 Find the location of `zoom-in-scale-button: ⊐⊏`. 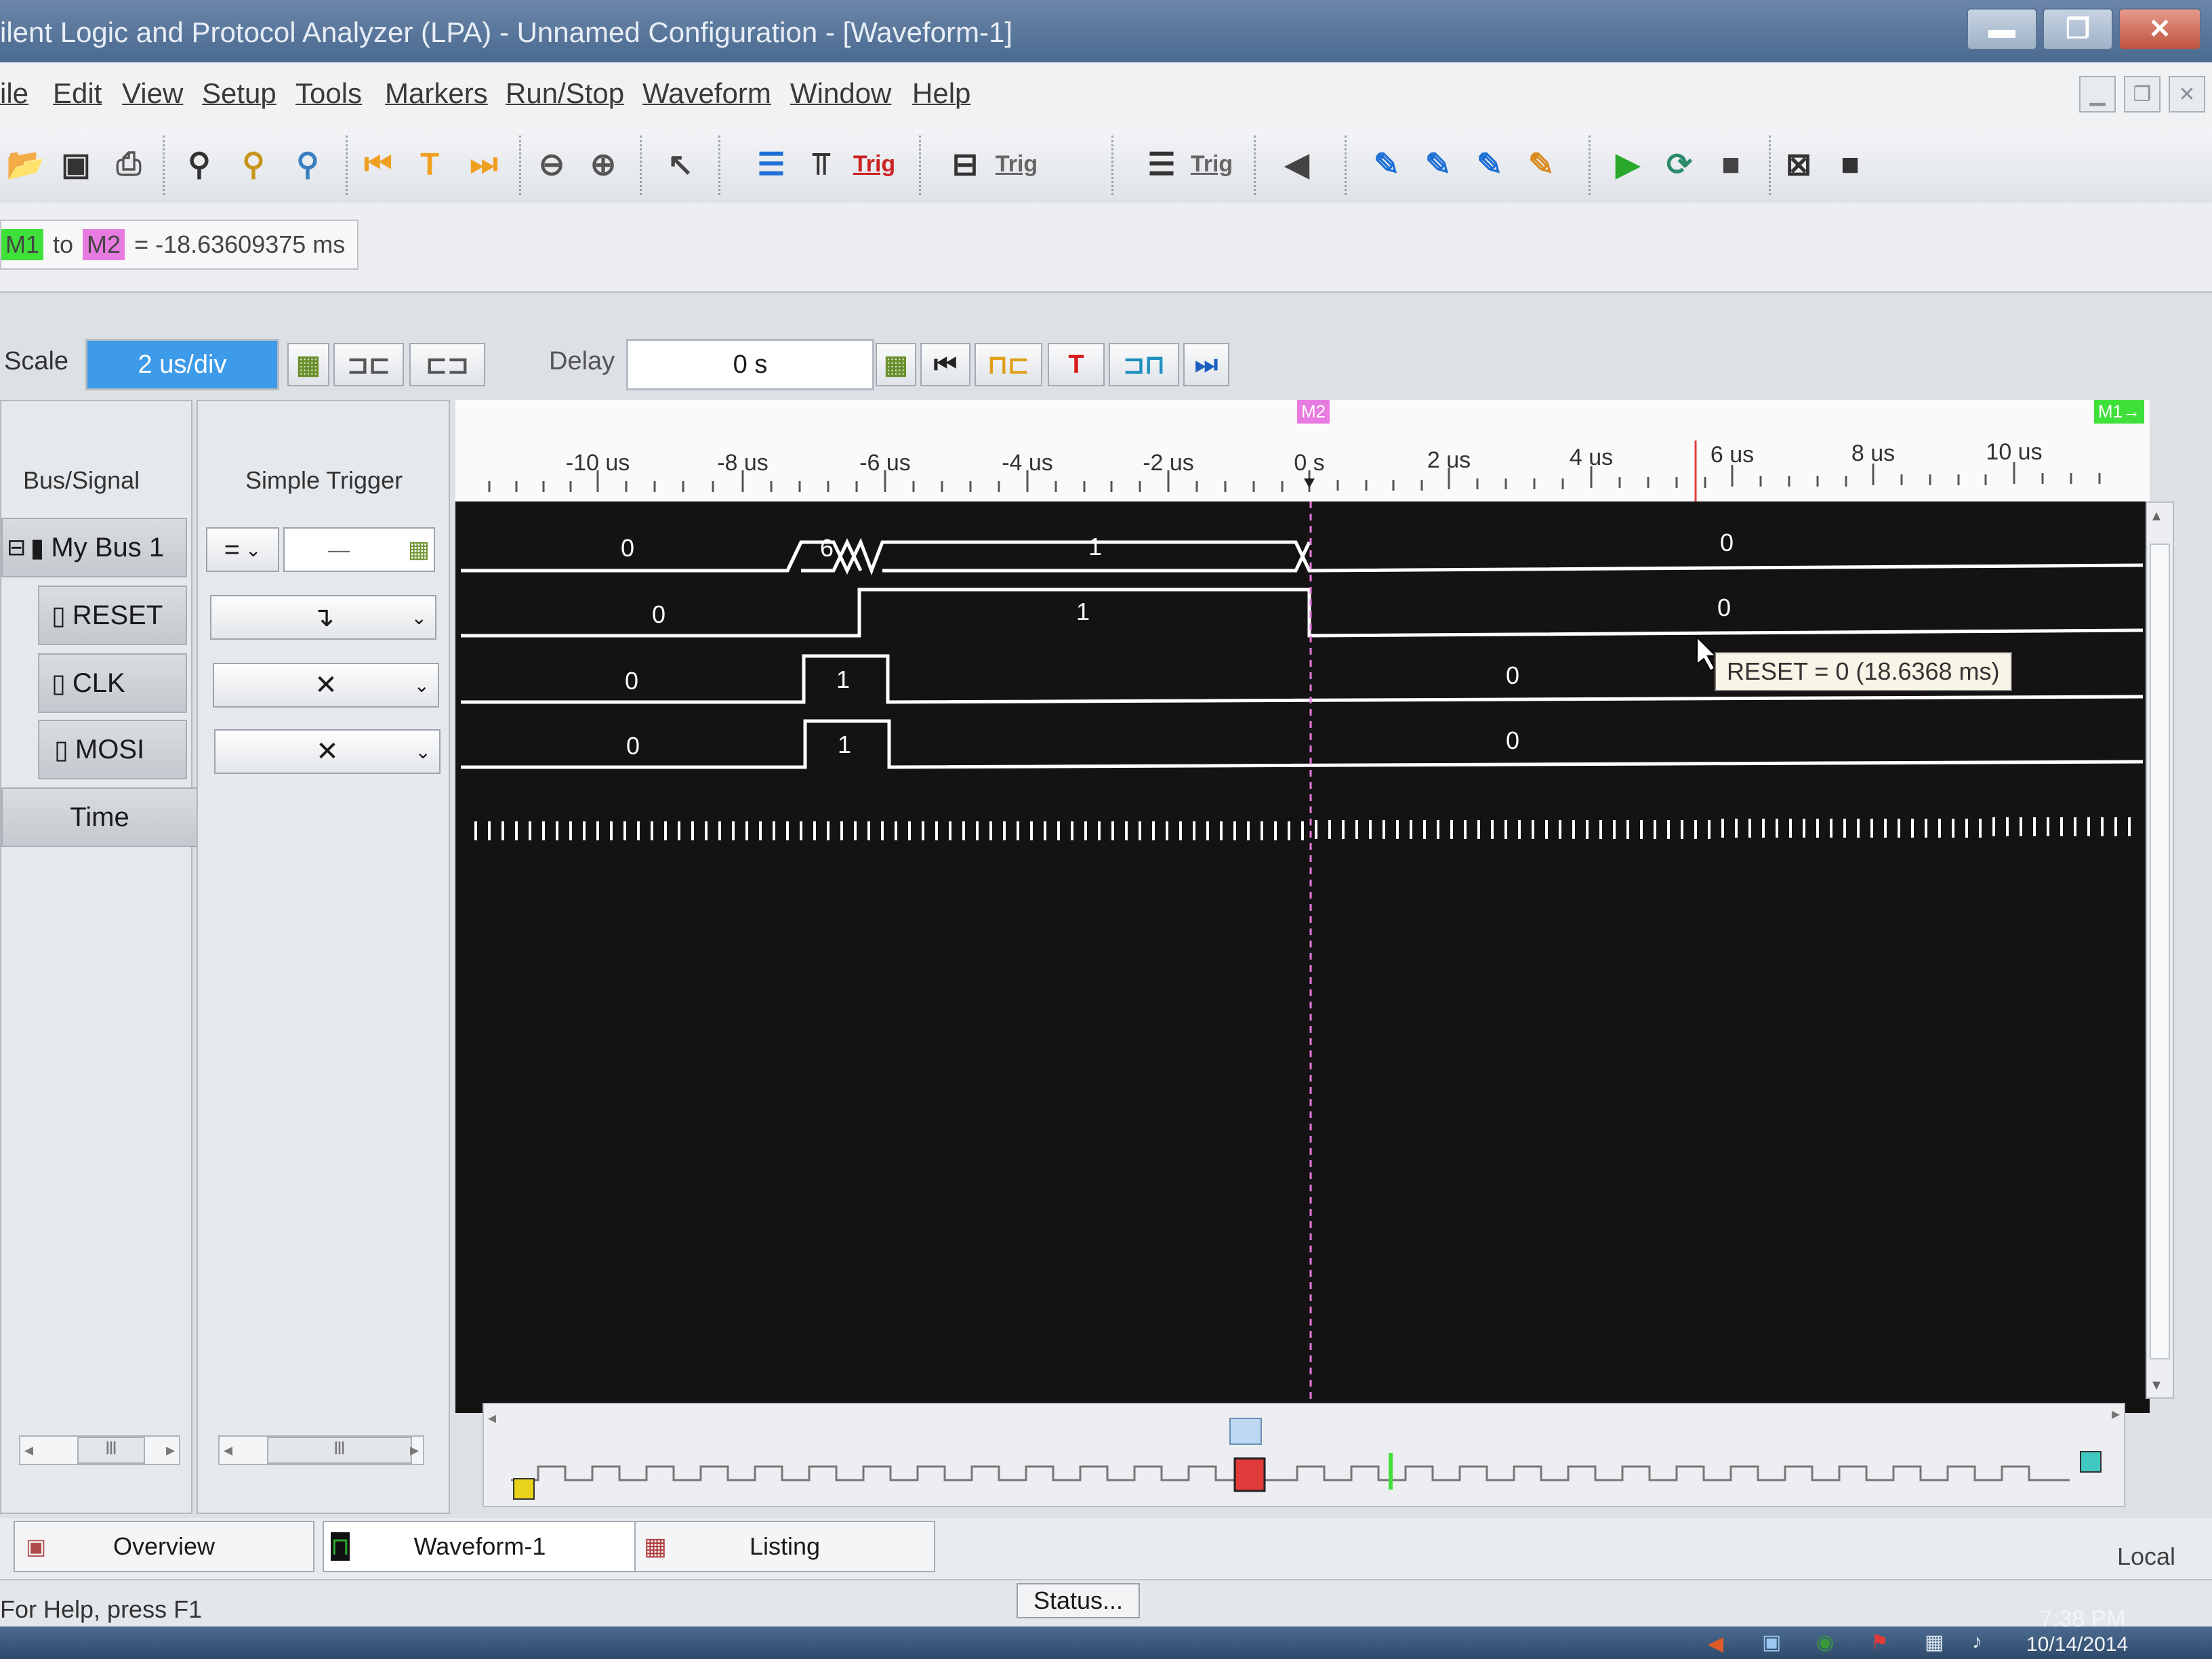

zoom-in-scale-button: ⊐⊏ is located at coordinates (368, 365).